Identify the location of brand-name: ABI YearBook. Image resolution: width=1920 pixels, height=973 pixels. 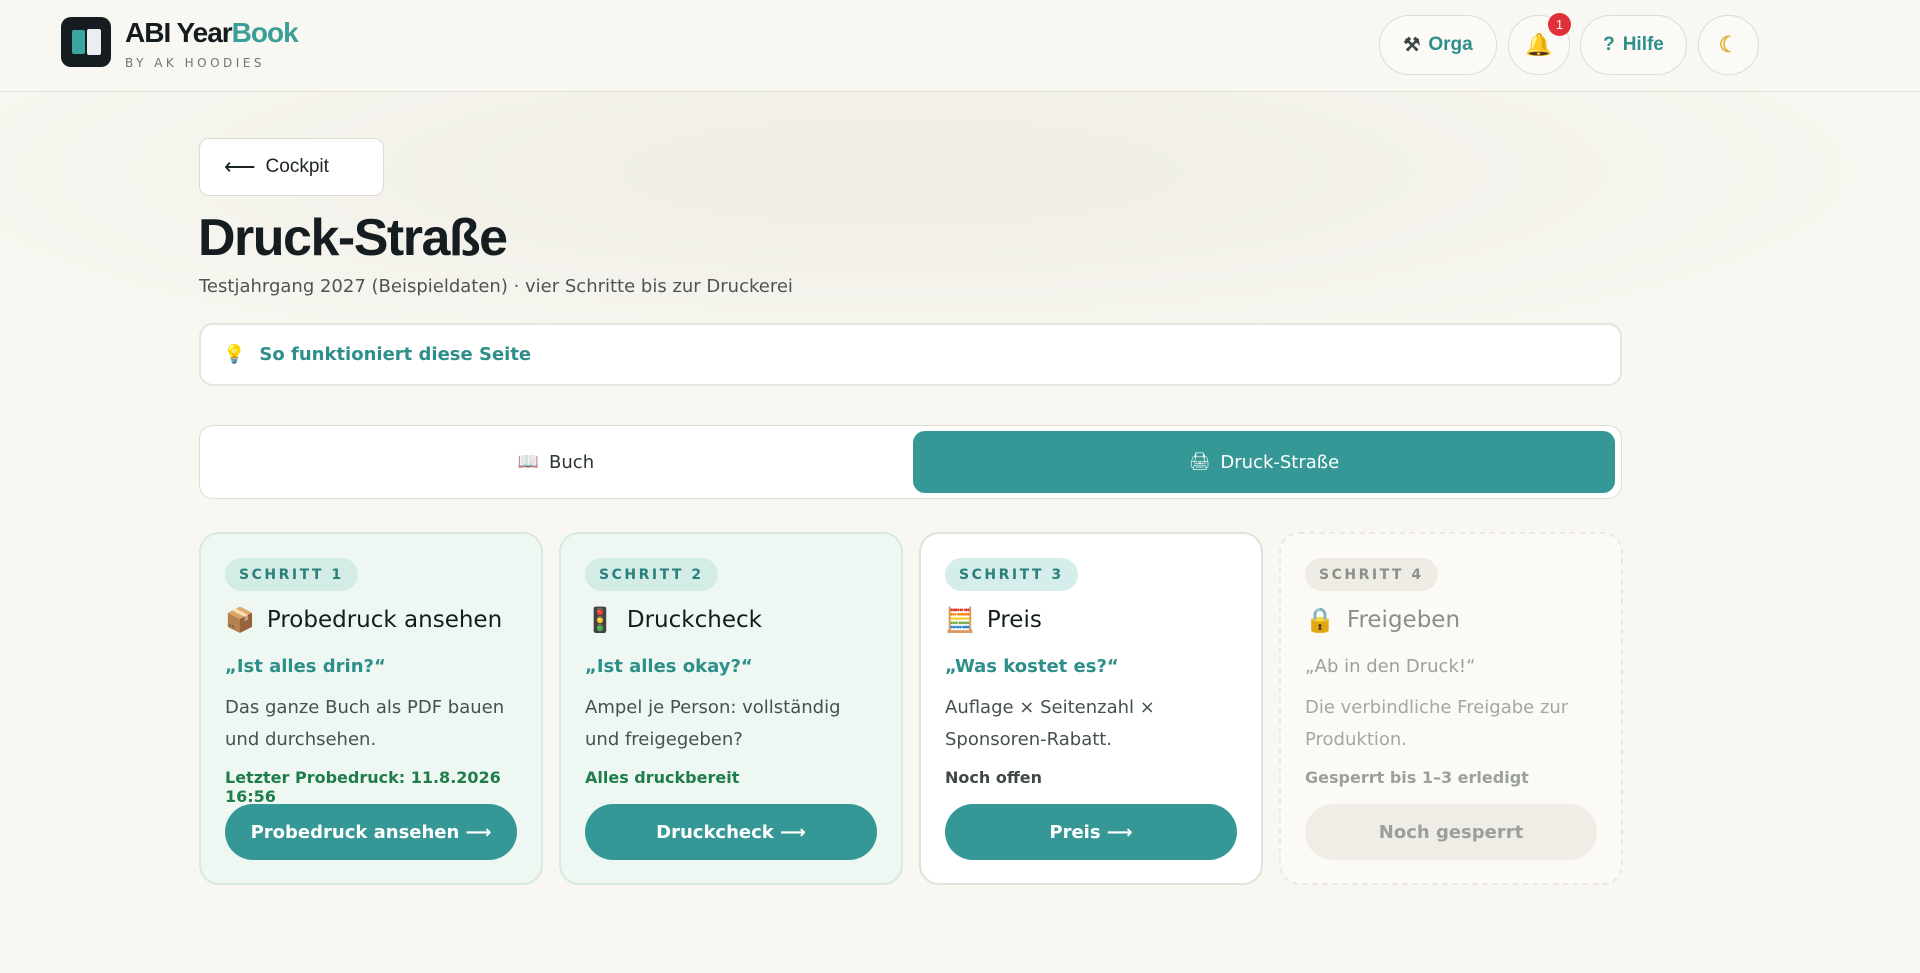
(212, 33).